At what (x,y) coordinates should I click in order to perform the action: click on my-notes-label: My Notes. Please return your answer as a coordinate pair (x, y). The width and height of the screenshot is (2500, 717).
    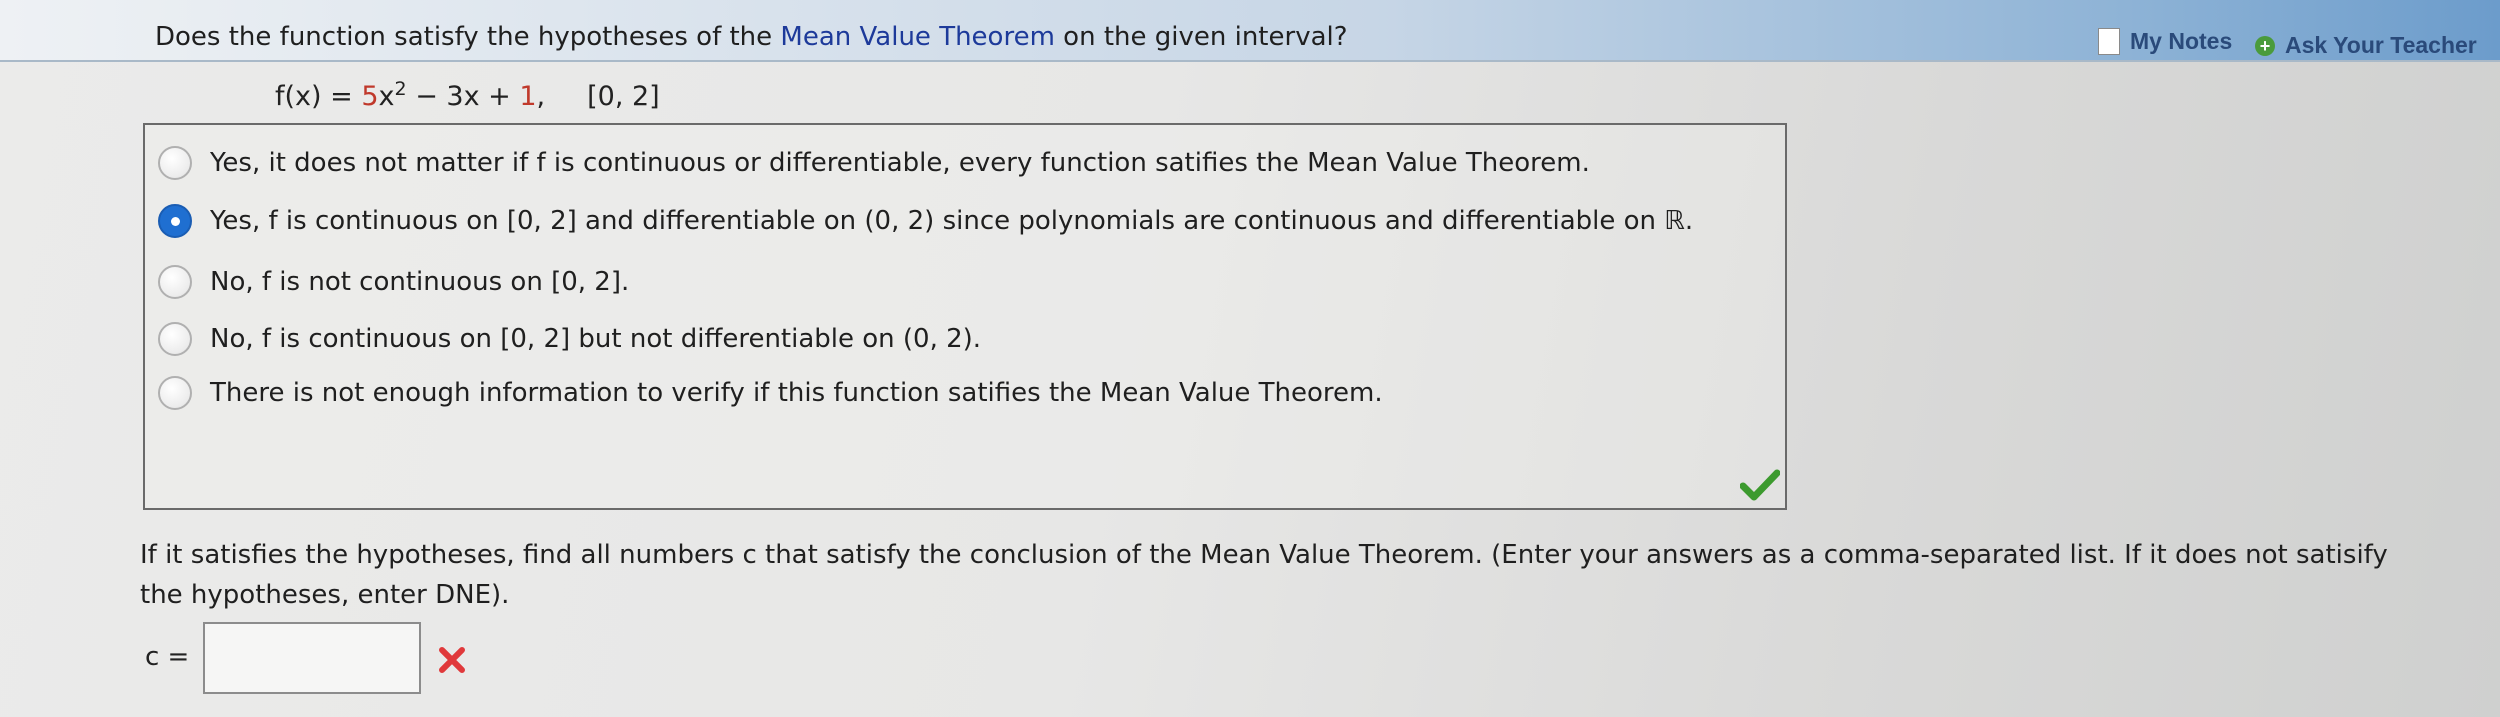
    Looking at the image, I should click on (2181, 41).